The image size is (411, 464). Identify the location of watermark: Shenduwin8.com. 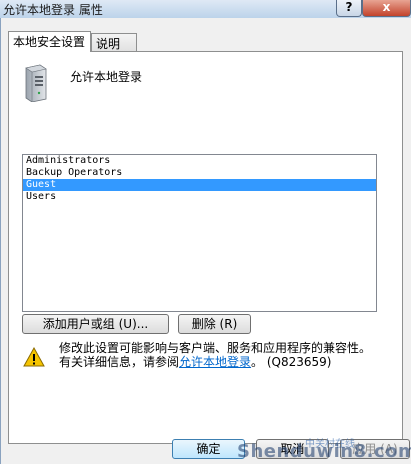
(324, 451).